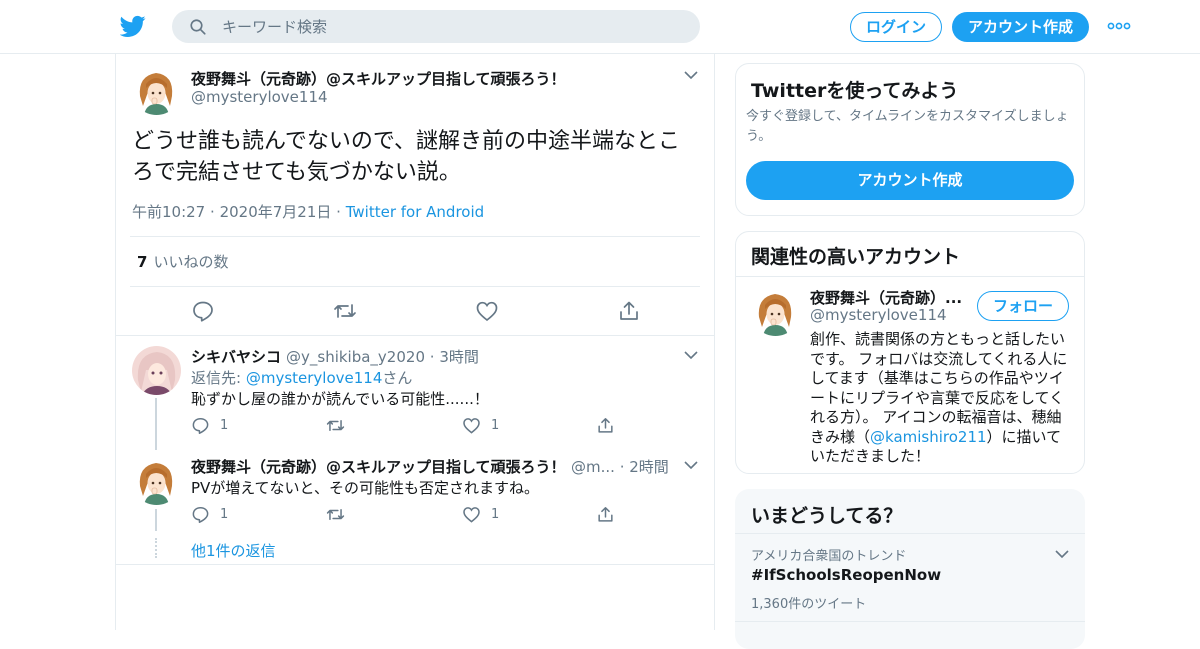 This screenshot has width=1200, height=649. What do you see at coordinates (259, 97) in the screenshot?
I see `author-handle: @mysterylove114` at bounding box center [259, 97].